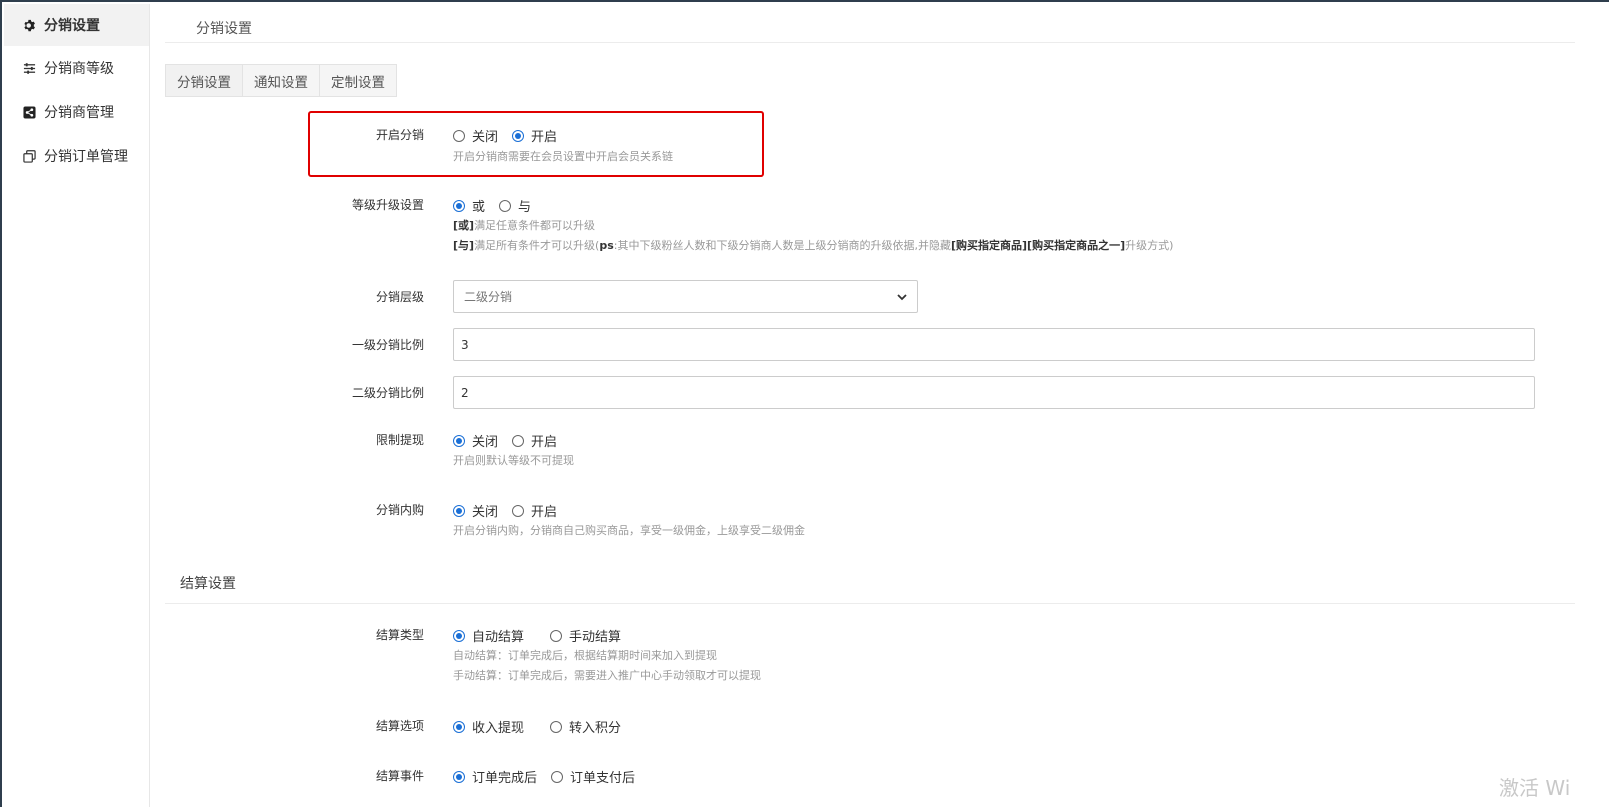 The height and width of the screenshot is (807, 1609). I want to click on form-label: 结算事件, so click(399, 776).